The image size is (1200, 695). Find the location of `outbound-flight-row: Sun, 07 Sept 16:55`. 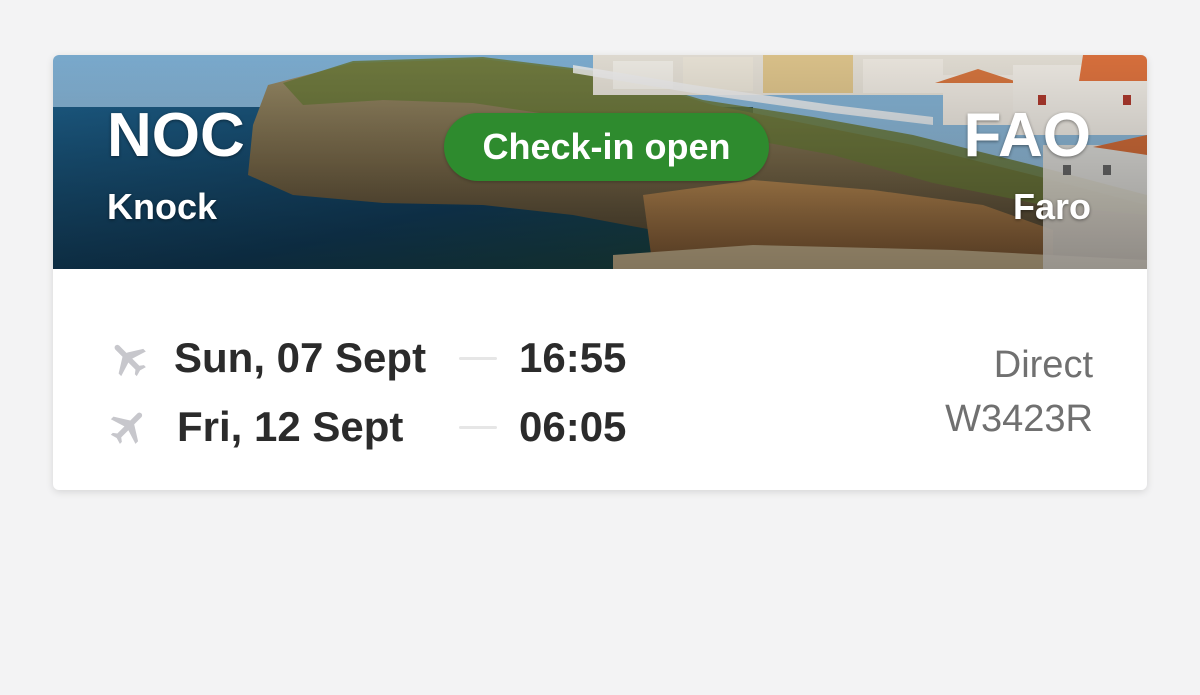

outbound-flight-row: Sun, 07 Sept 16:55 is located at coordinates (403, 358).